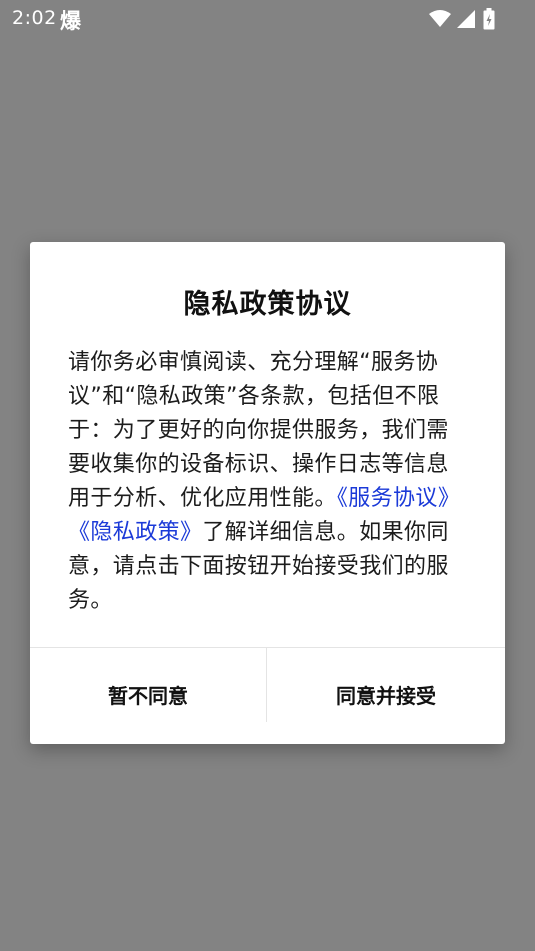  What do you see at coordinates (148, 696) in the screenshot?
I see `decline-button: 暂不同意` at bounding box center [148, 696].